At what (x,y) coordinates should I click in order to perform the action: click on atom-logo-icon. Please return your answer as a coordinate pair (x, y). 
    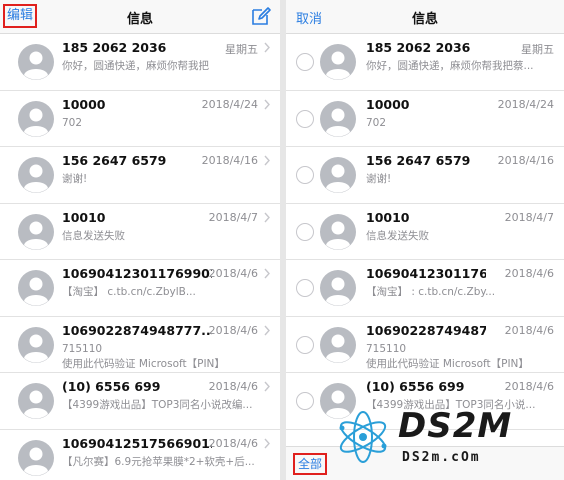
    Looking at the image, I should click on (363, 437).